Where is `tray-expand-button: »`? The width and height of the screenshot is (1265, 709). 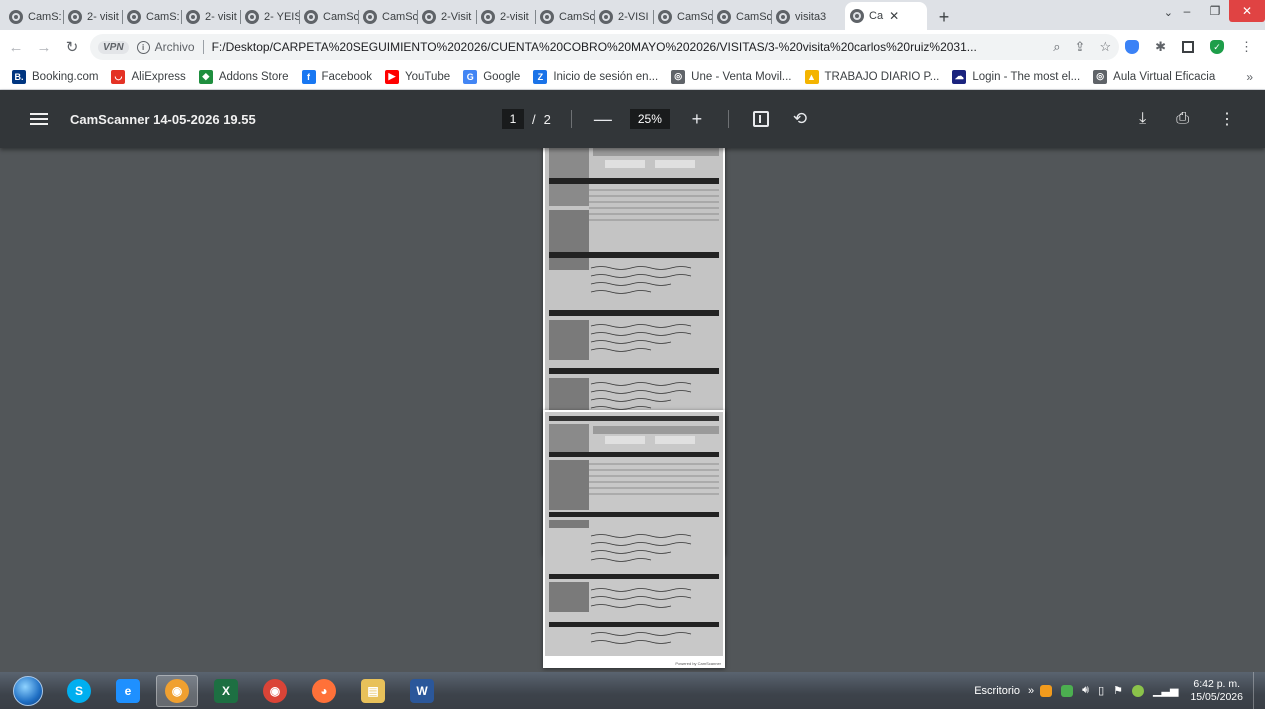 tray-expand-button: » is located at coordinates (1031, 691).